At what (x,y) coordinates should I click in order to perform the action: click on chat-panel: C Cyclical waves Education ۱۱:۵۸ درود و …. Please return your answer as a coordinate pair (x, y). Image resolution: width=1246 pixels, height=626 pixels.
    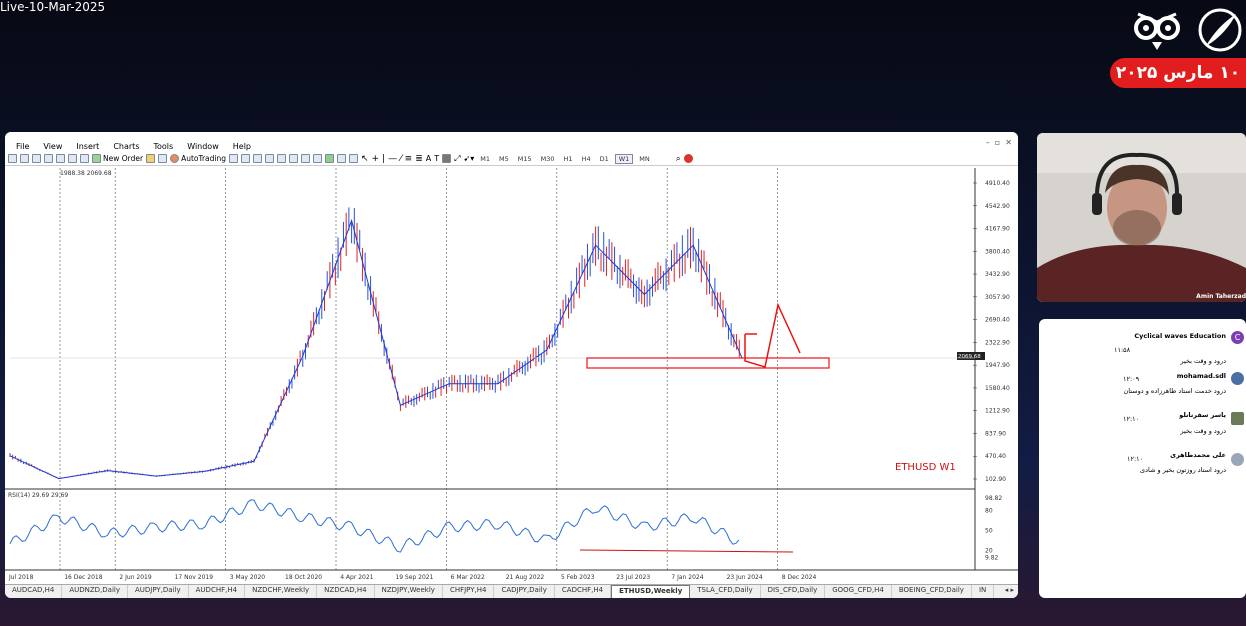
    Looking at the image, I should click on (1142, 458).